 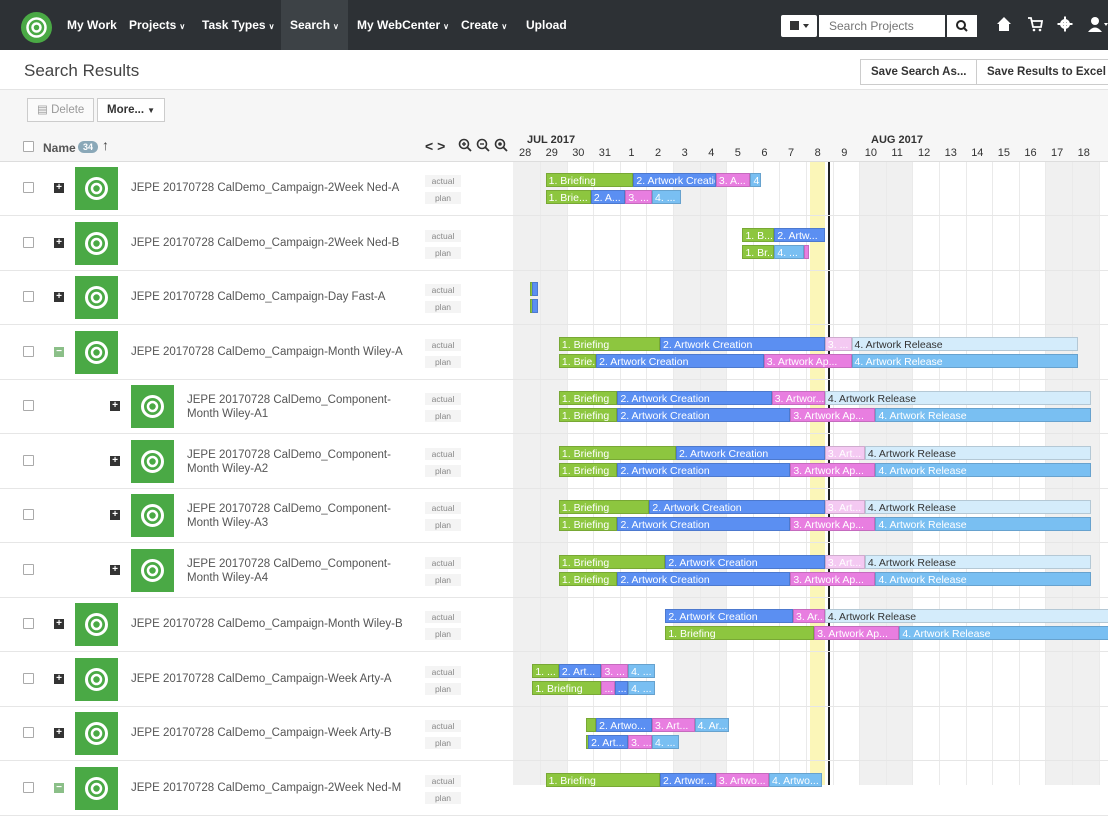 What do you see at coordinates (501, 146) in the screenshot?
I see `zoom-reset-icon` at bounding box center [501, 146].